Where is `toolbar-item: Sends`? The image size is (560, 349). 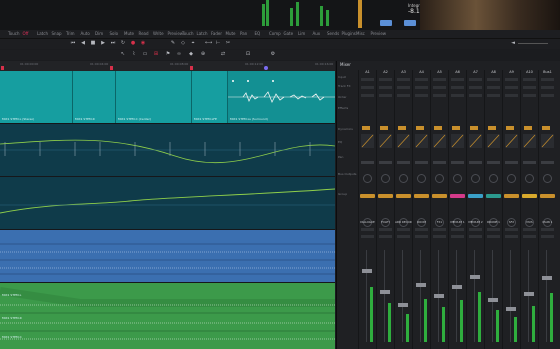
toolbar-item: Sends is located at coordinates (333, 33).